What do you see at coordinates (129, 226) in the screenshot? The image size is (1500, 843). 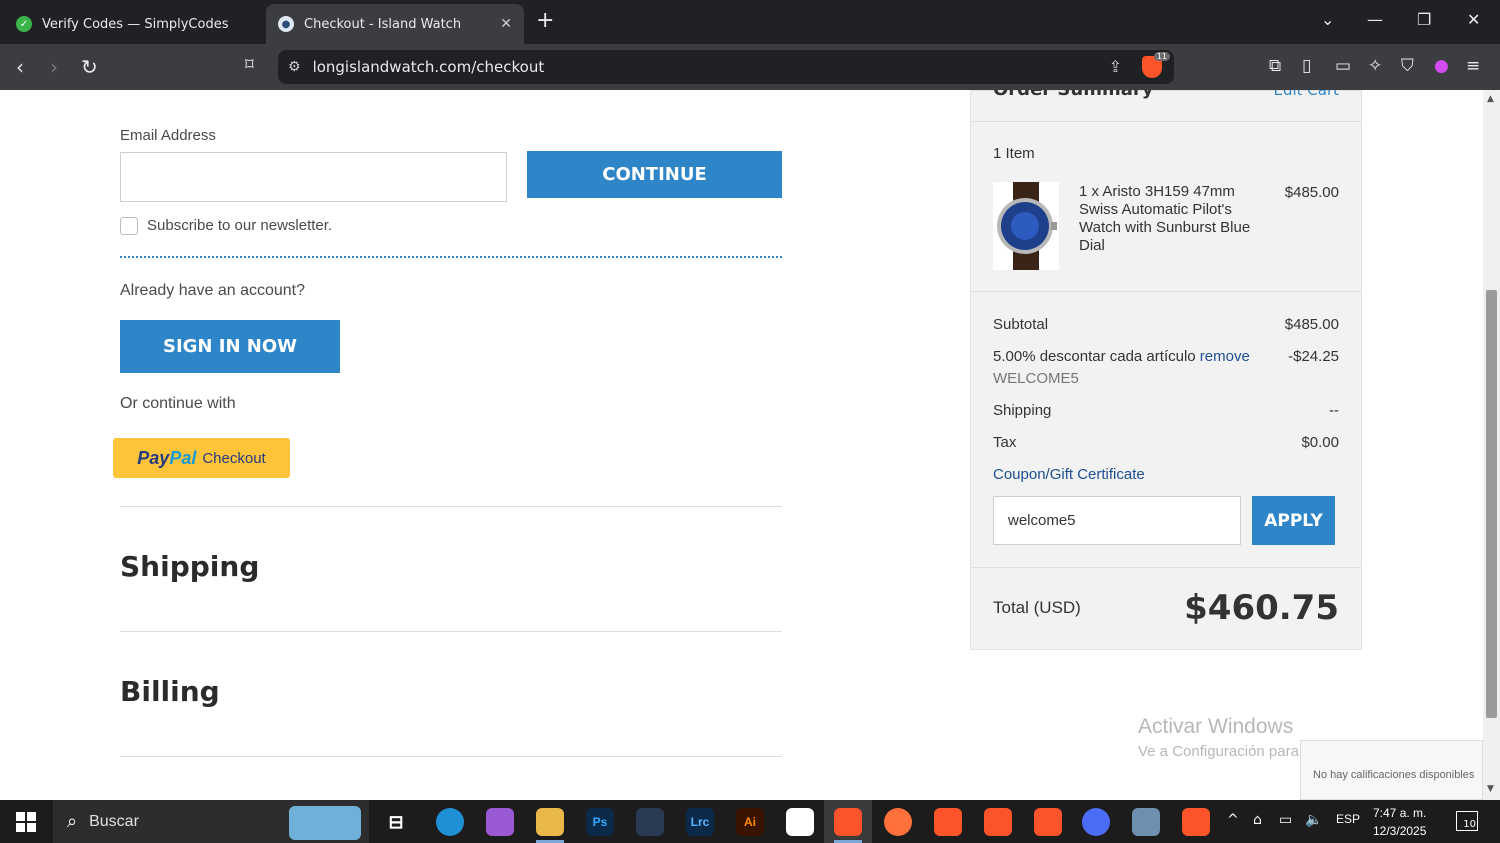 I see `newsletter-checkbox` at bounding box center [129, 226].